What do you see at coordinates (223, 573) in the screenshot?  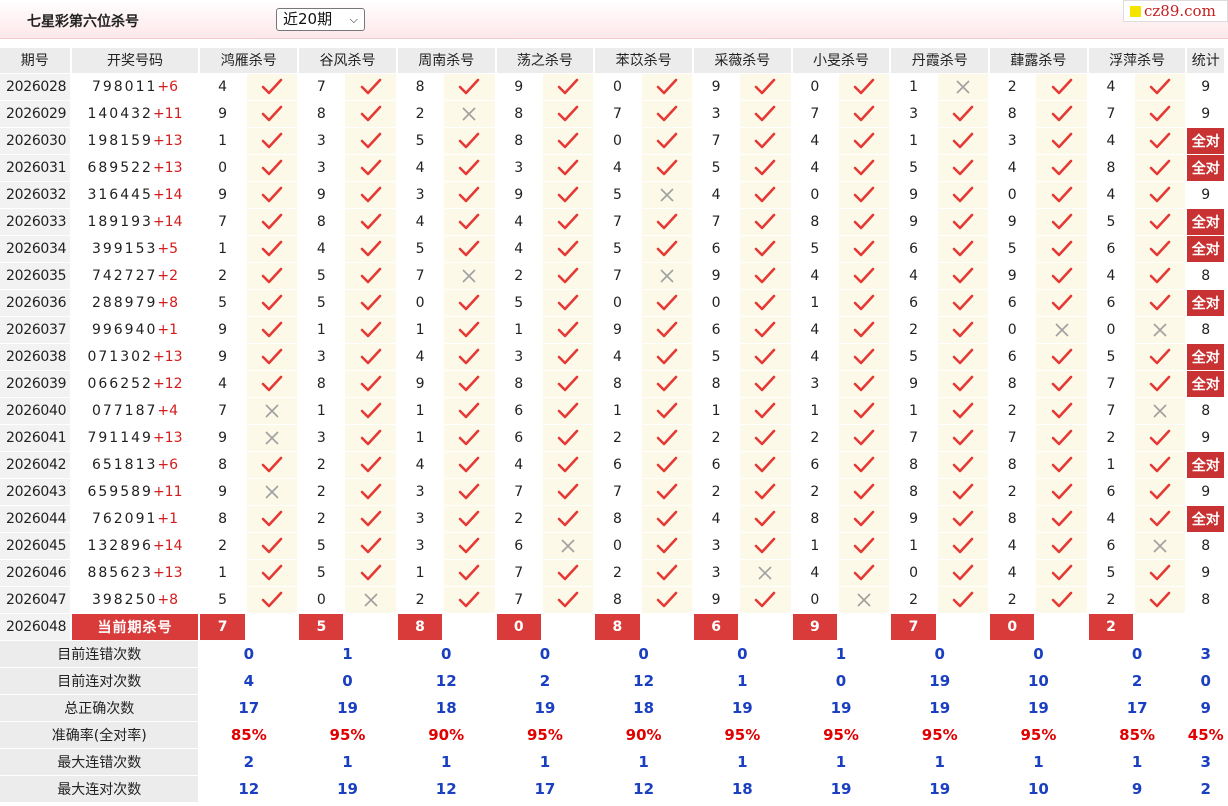 I see `kill-number-cell: 1` at bounding box center [223, 573].